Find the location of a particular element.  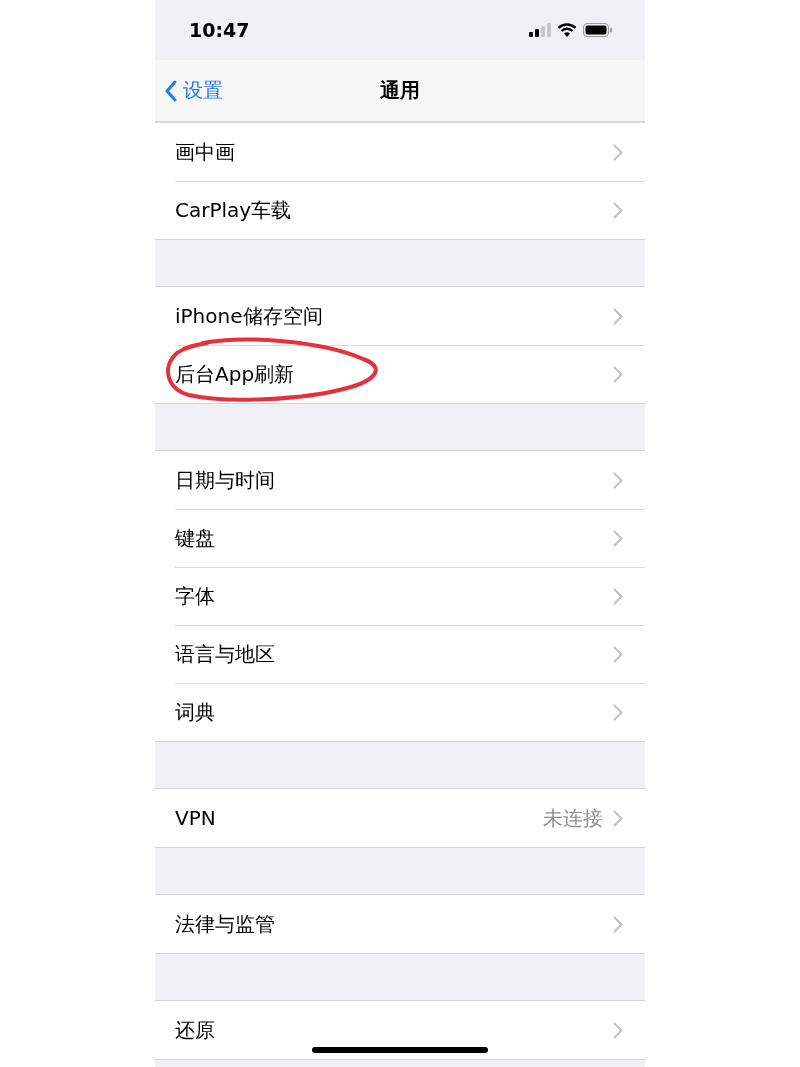

settings-row: CarPlay车载 is located at coordinates (400, 210).